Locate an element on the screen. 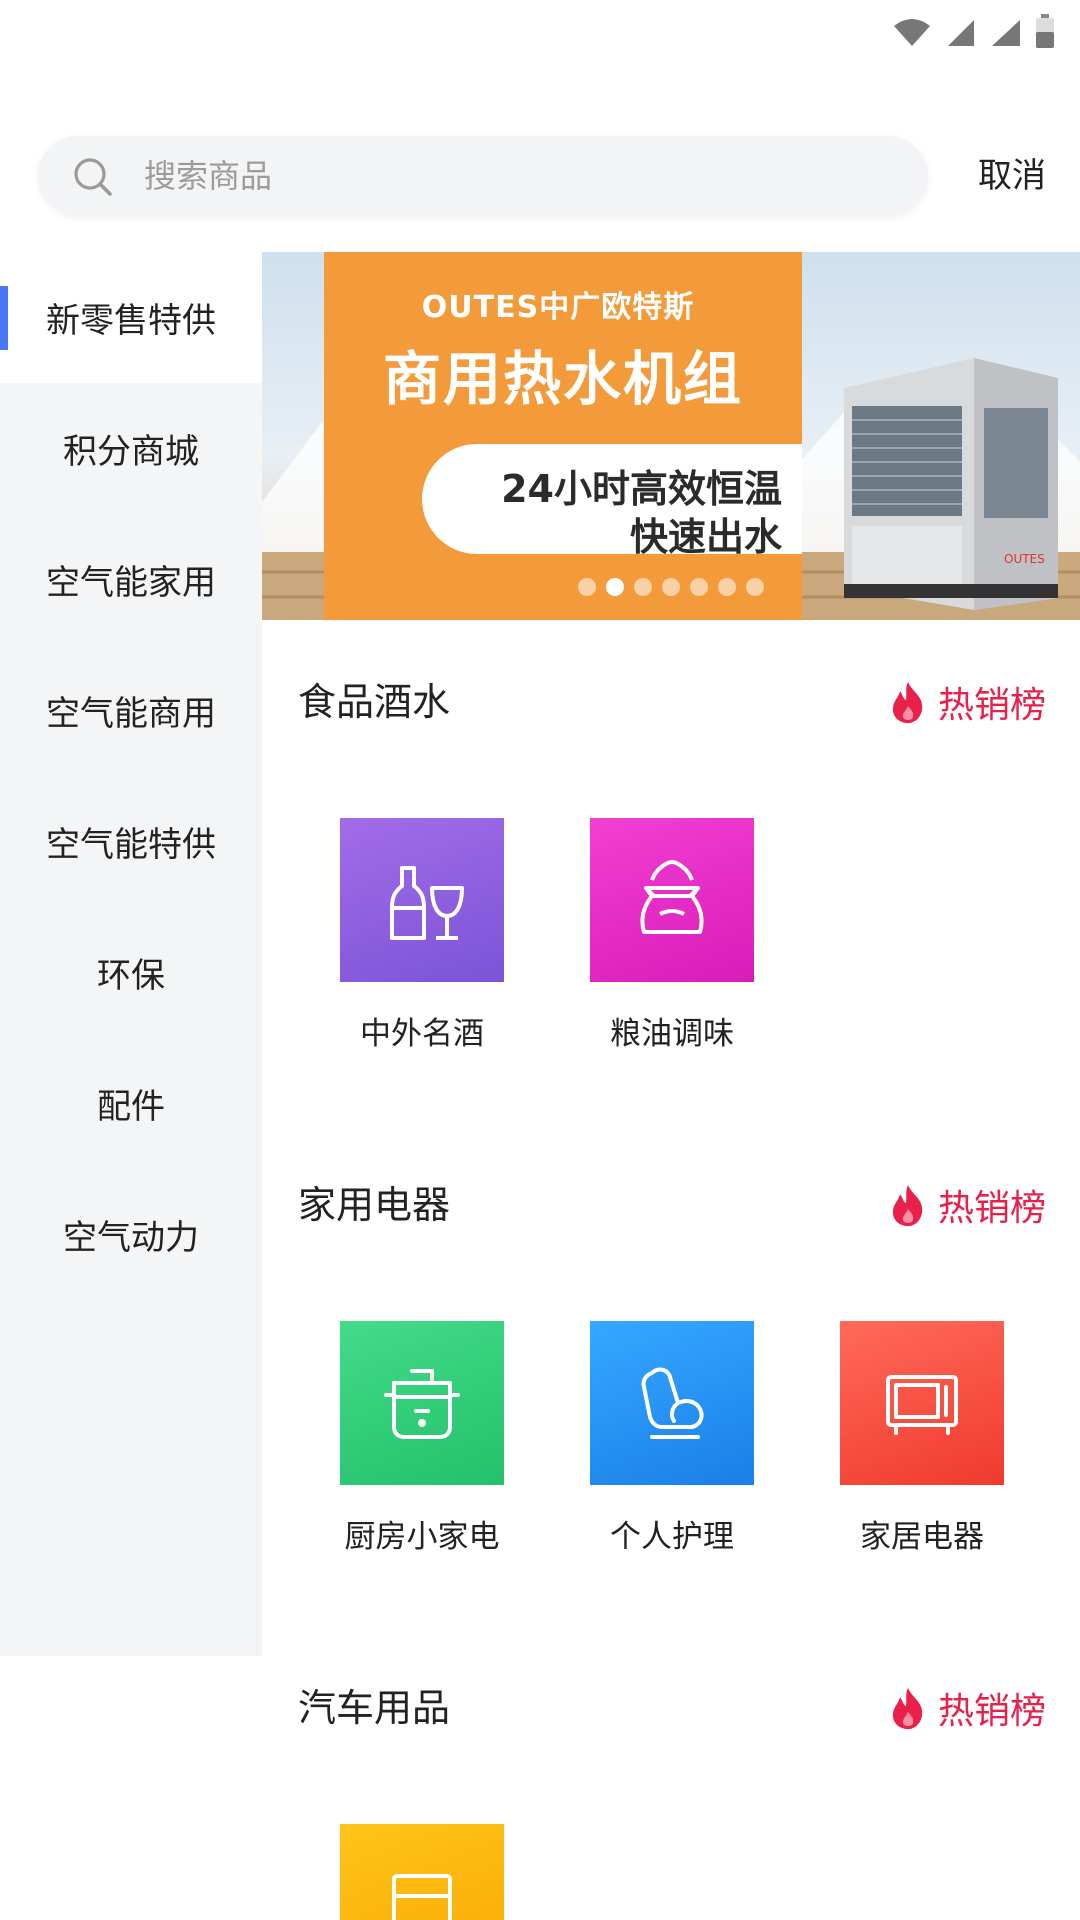 The width and height of the screenshot is (1080, 1920). category-item: 粮油调味 is located at coordinates (672, 935).